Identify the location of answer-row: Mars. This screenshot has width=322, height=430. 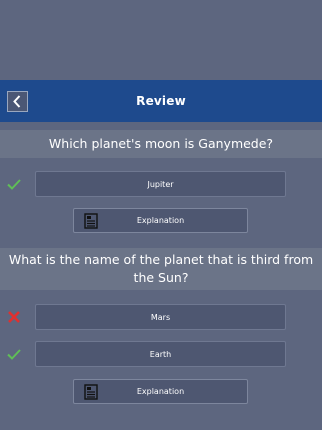
(161, 317).